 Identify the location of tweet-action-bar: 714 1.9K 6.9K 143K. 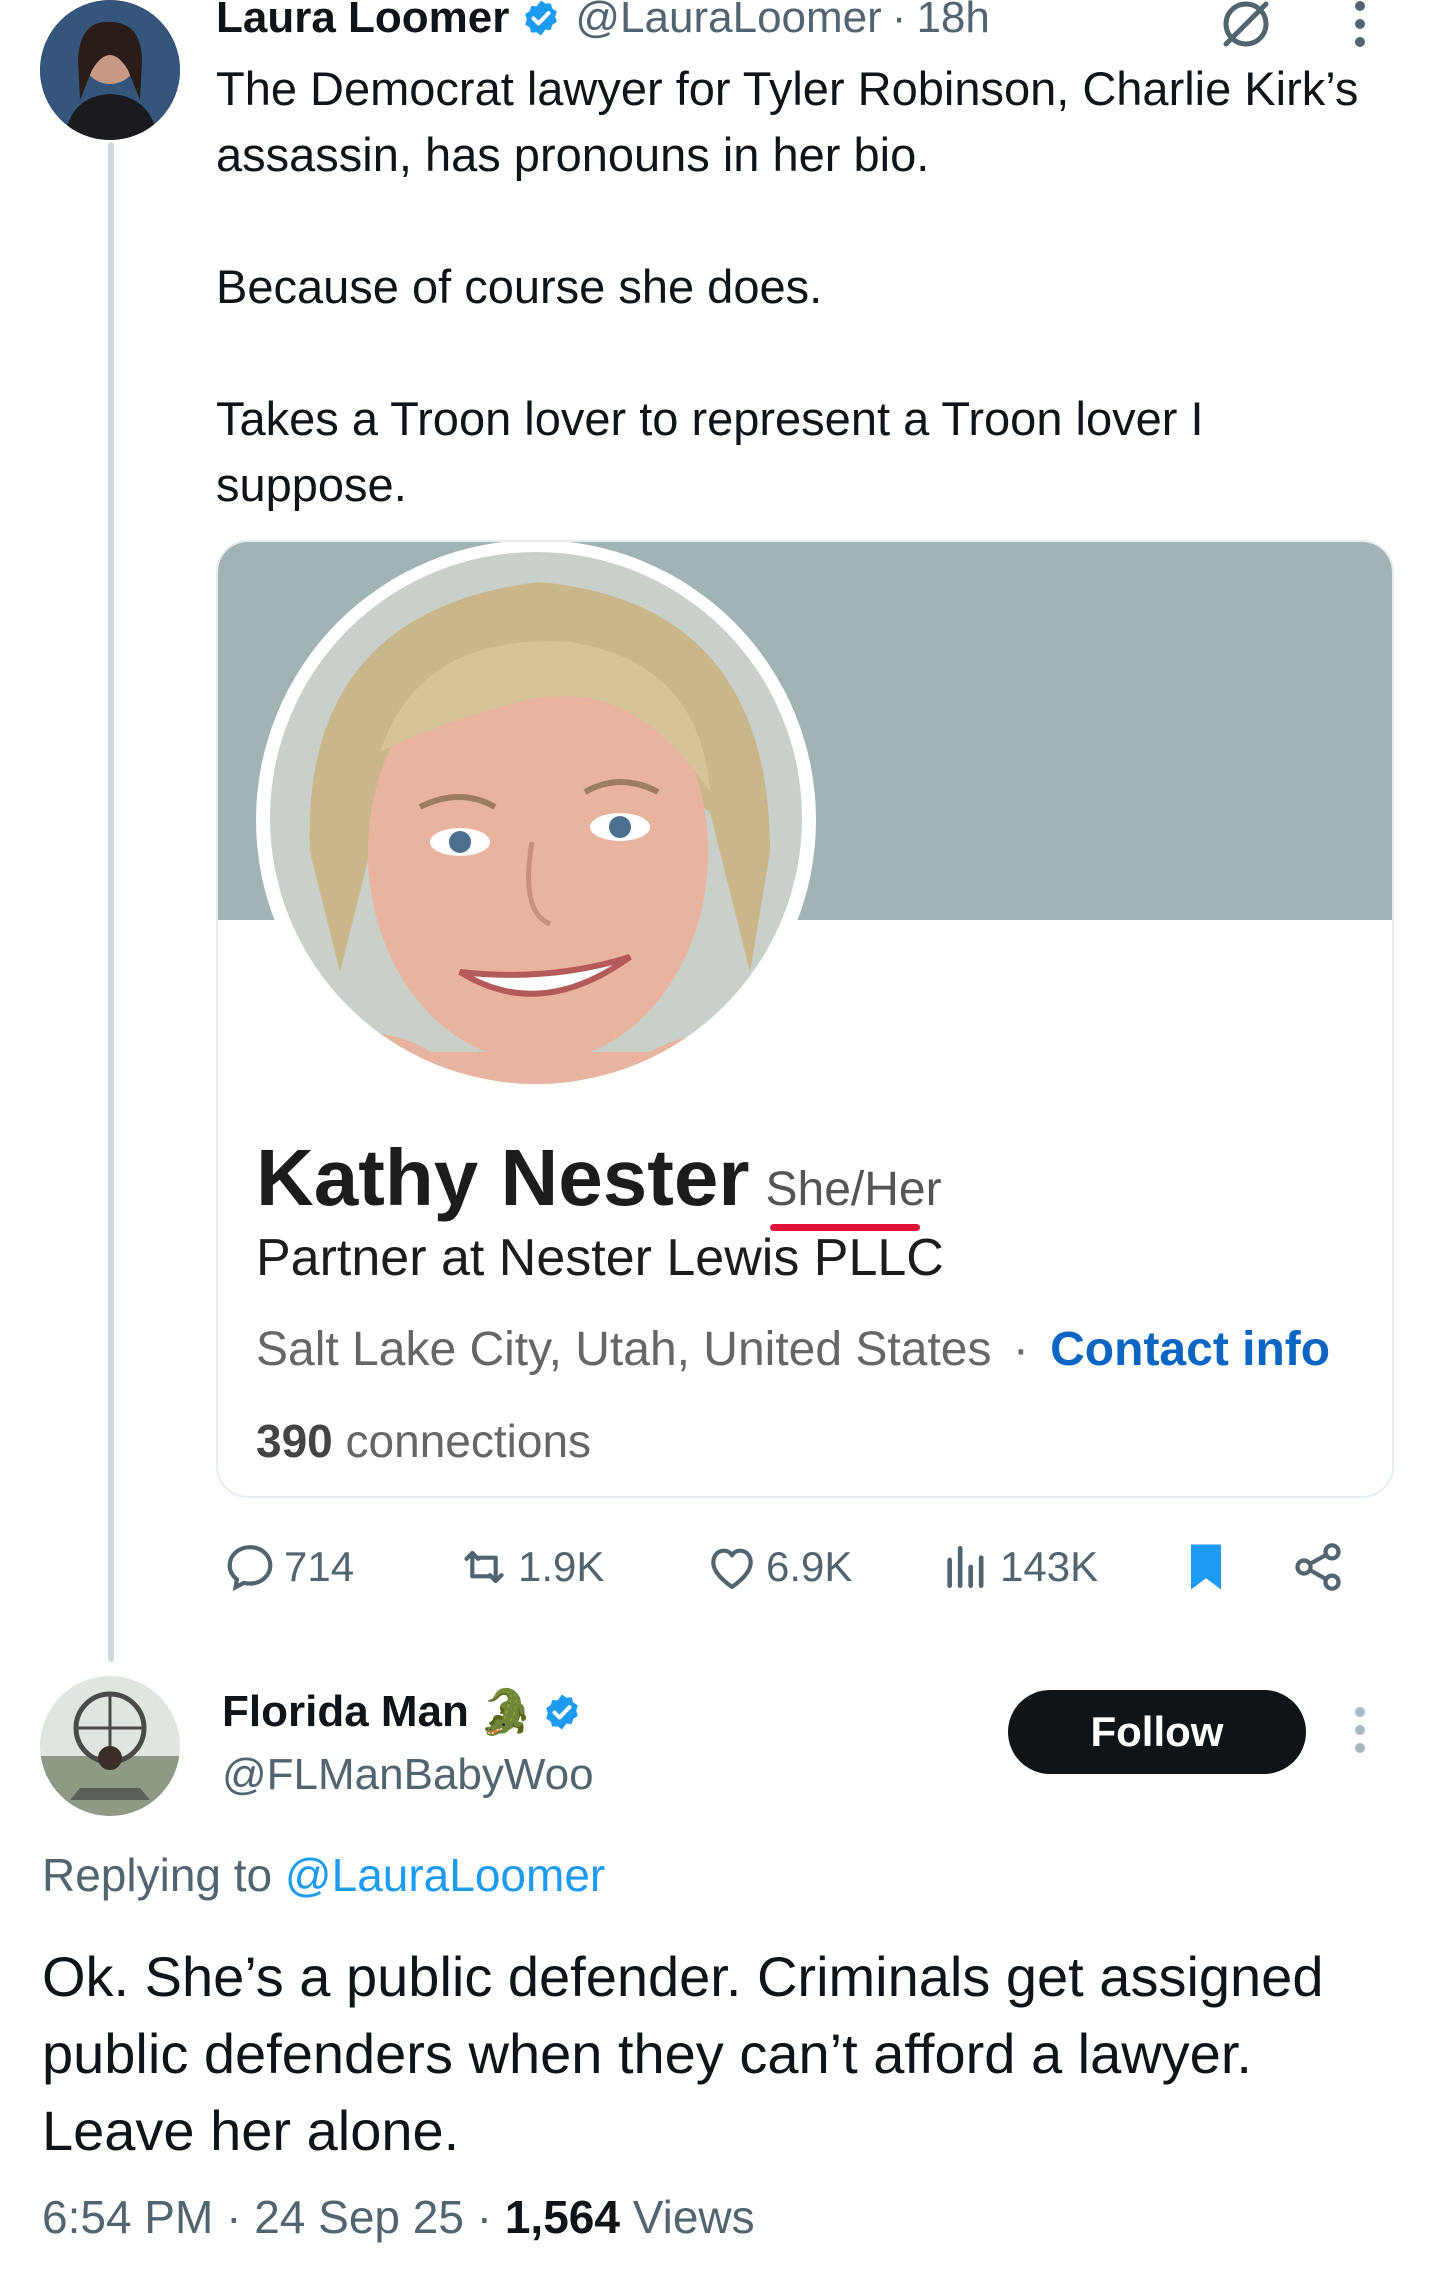
(806, 1567).